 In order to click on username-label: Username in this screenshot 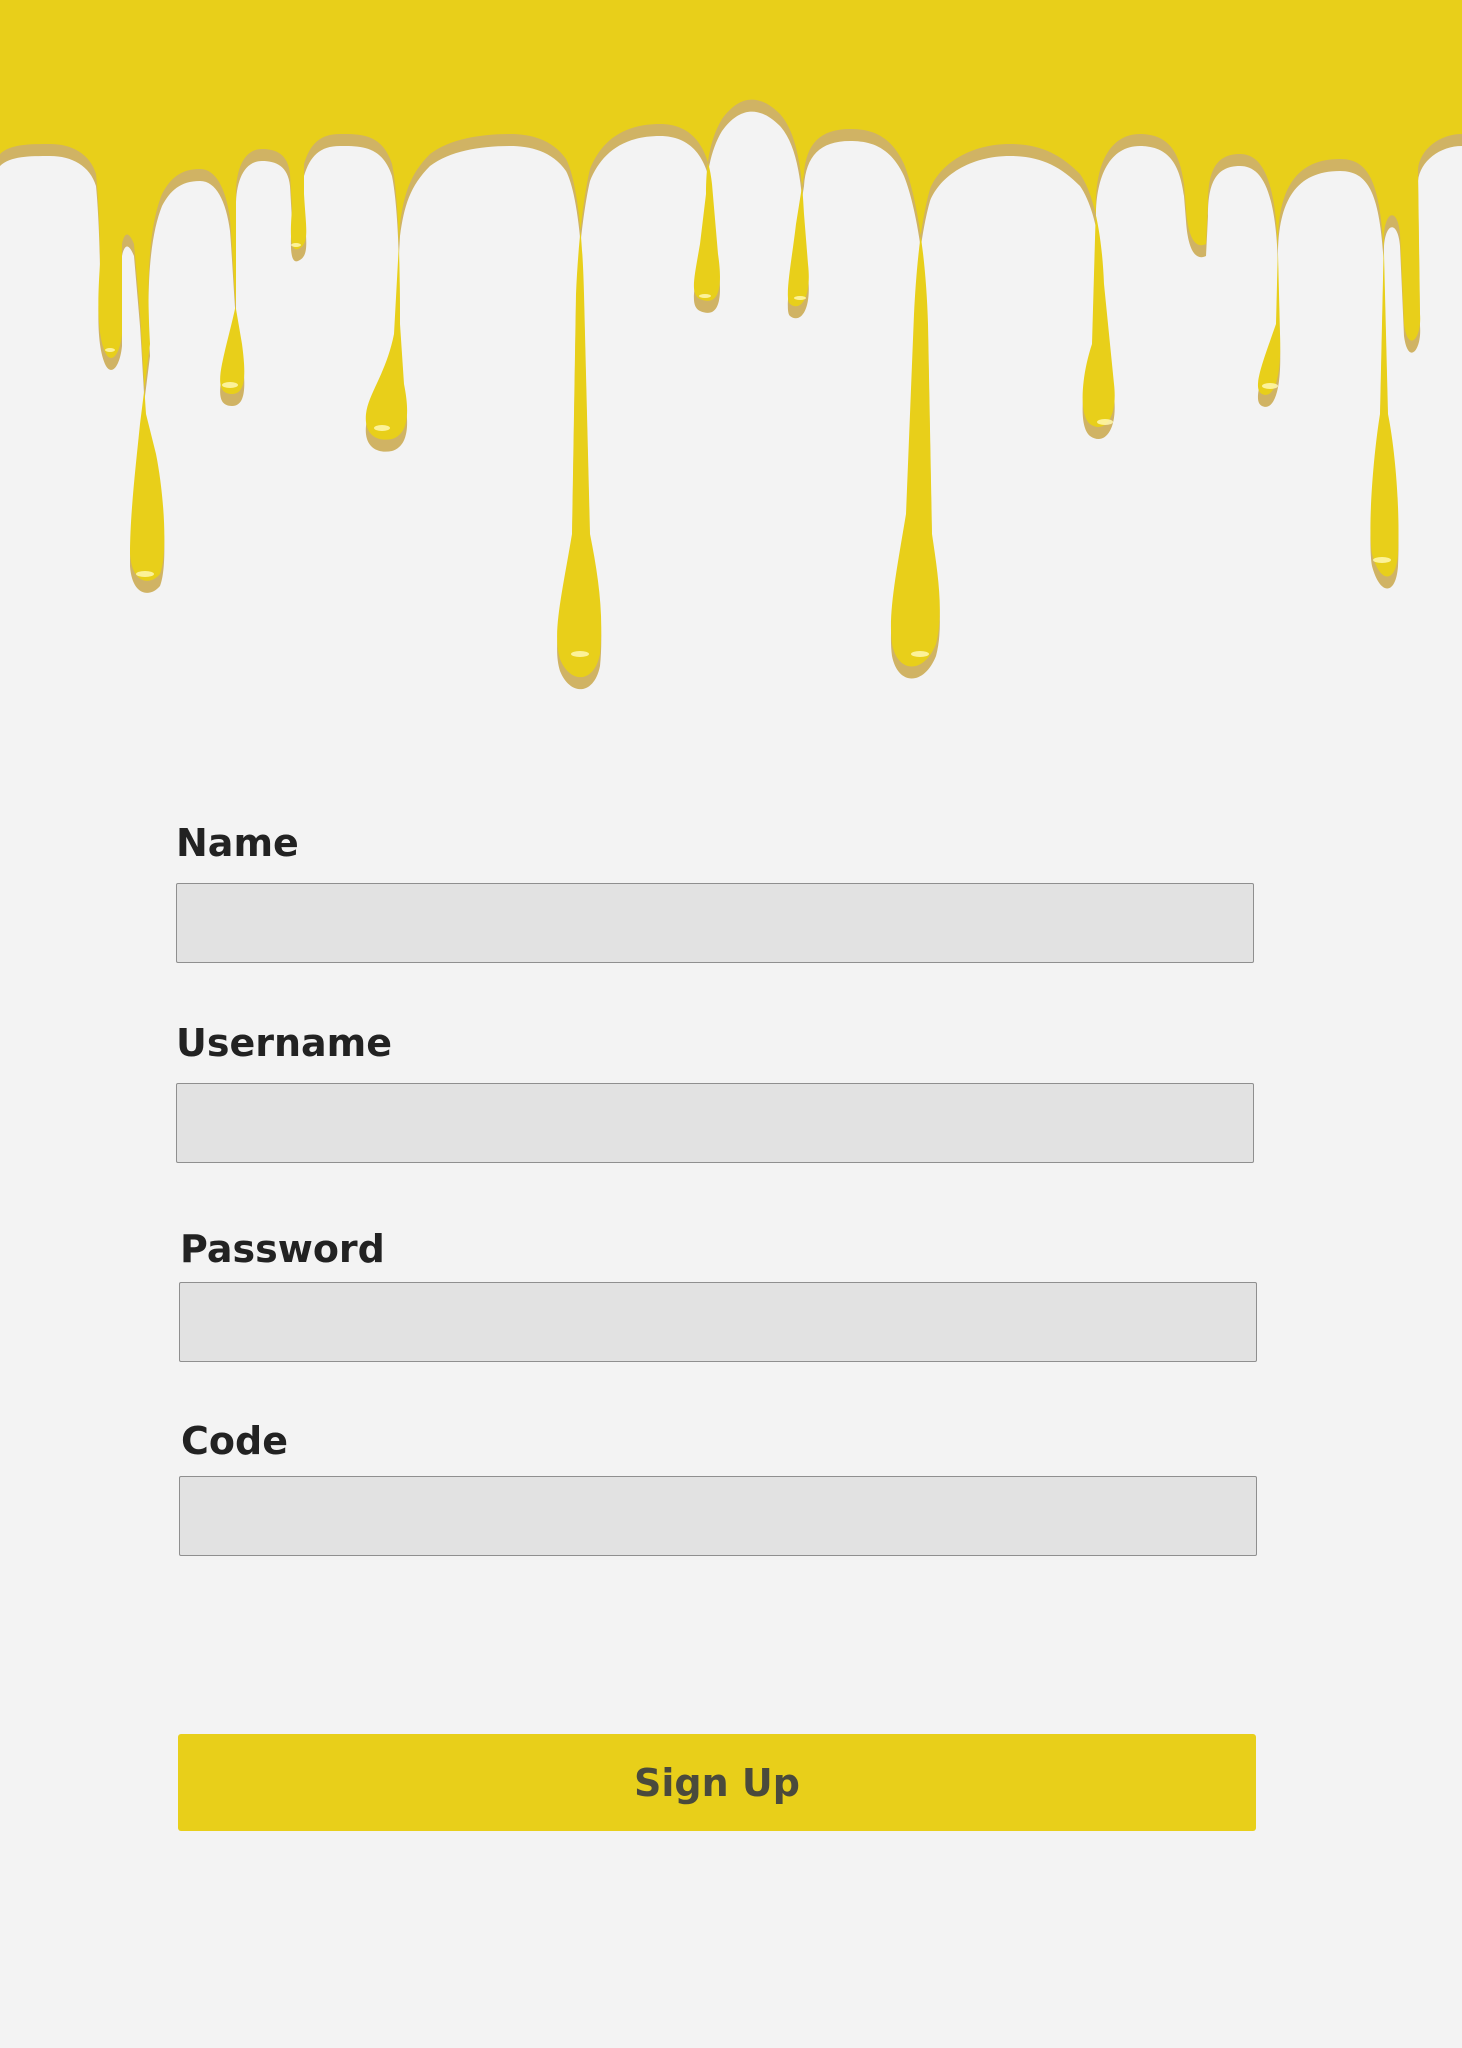, I will do `click(284, 1043)`.